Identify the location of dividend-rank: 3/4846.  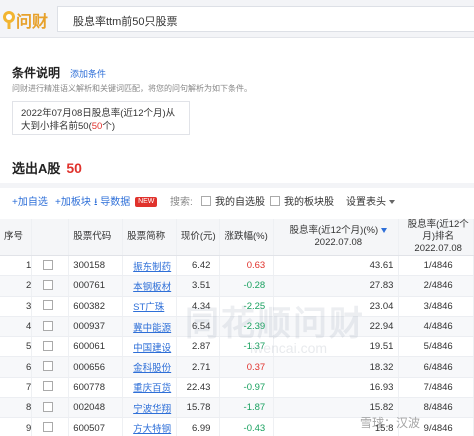
(436, 306).